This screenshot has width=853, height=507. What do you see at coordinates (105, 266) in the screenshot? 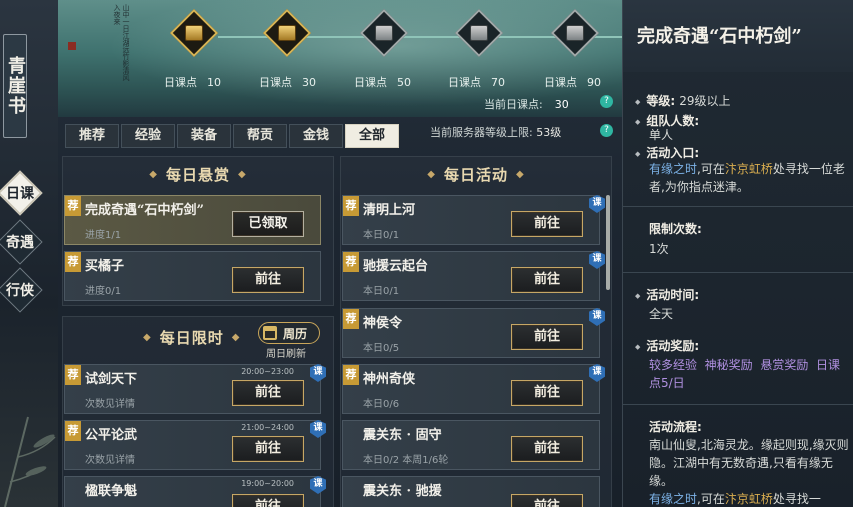
I see `task-name: 买橘子` at bounding box center [105, 266].